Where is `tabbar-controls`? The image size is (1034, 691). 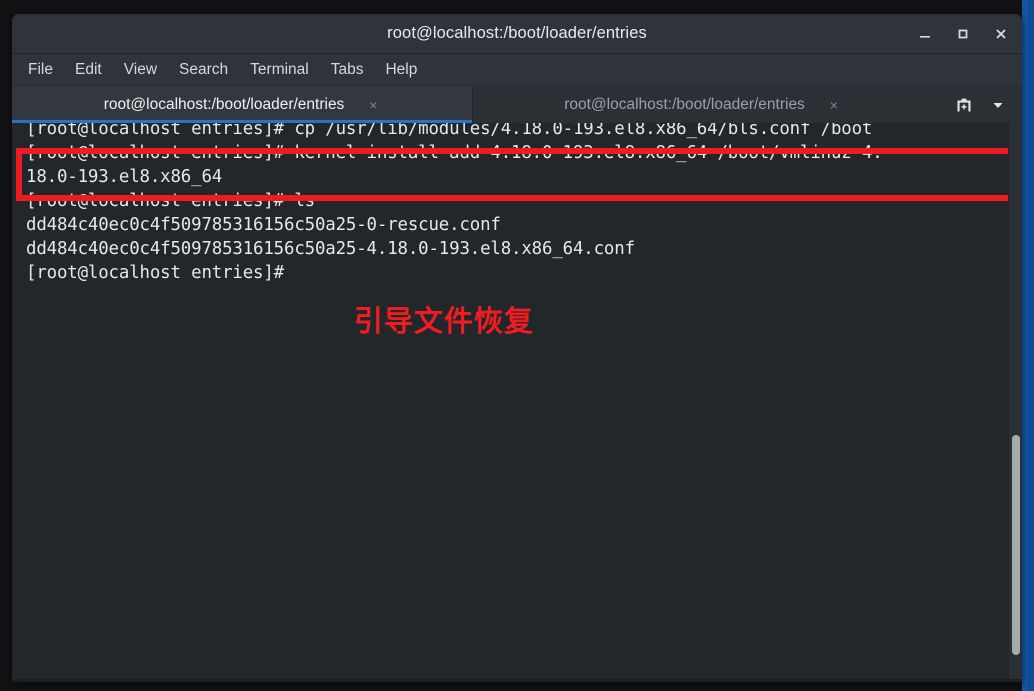
tabbar-controls is located at coordinates (977, 104).